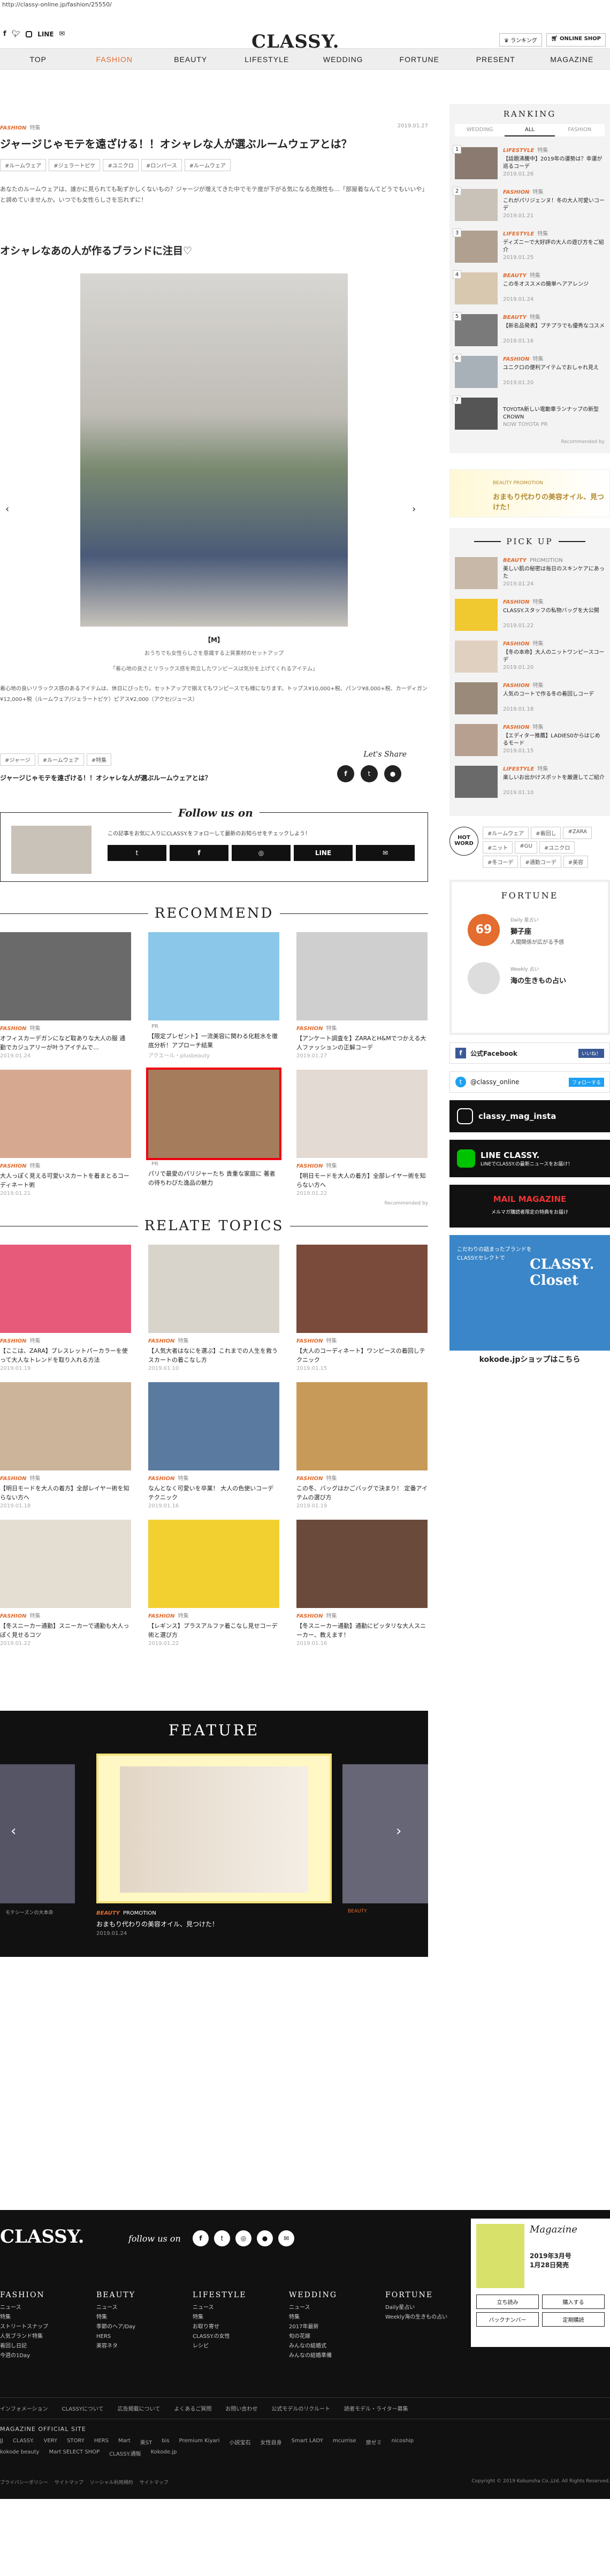 Image resolution: width=610 pixels, height=2576 pixels. What do you see at coordinates (7, 509) in the screenshot?
I see `slider-prev-arrow-icon: ‹` at bounding box center [7, 509].